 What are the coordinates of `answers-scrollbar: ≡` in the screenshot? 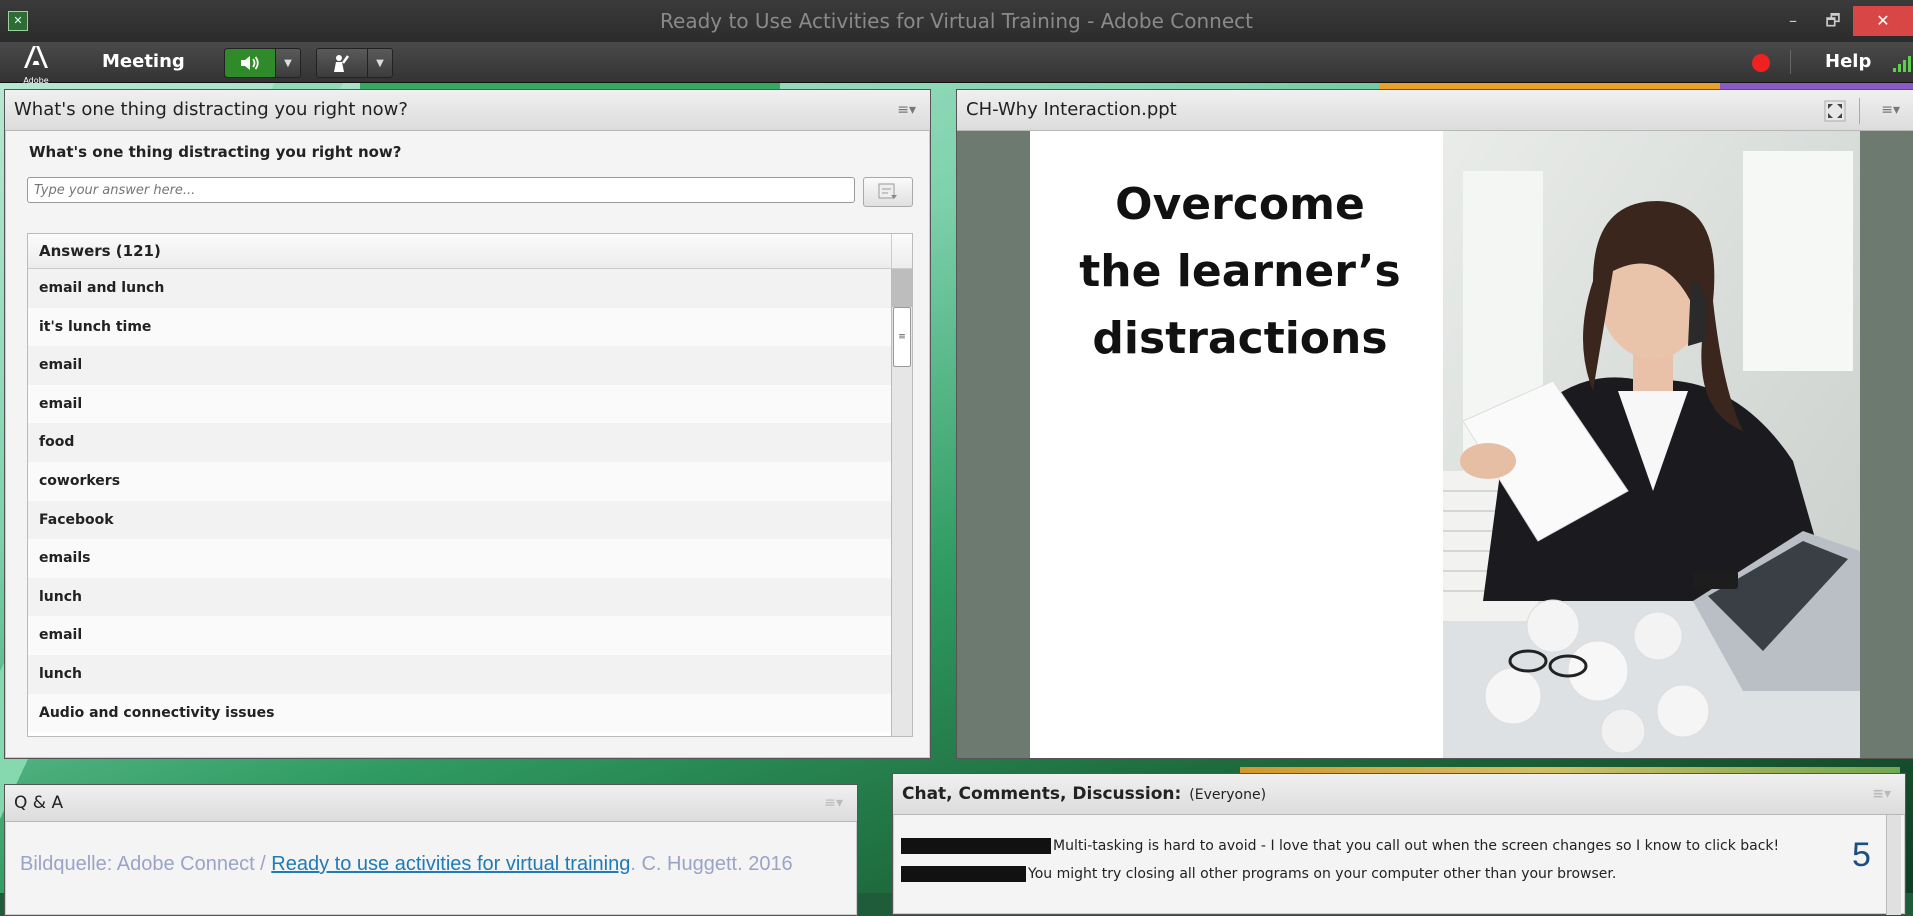 It's located at (901, 502).